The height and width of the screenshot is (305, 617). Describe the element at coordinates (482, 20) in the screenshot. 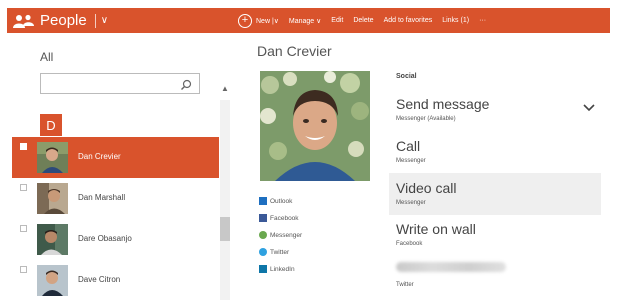

I see `more-options-button: ···` at that location.